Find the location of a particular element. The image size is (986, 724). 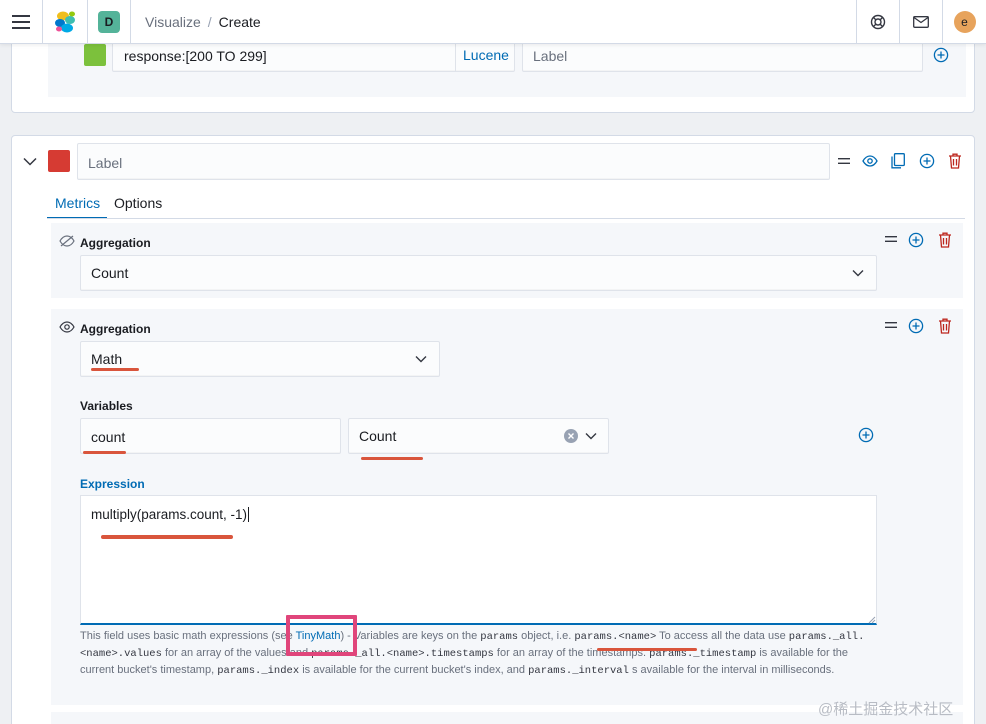

watermark: @稀土掘金技术社区 is located at coordinates (886, 709).